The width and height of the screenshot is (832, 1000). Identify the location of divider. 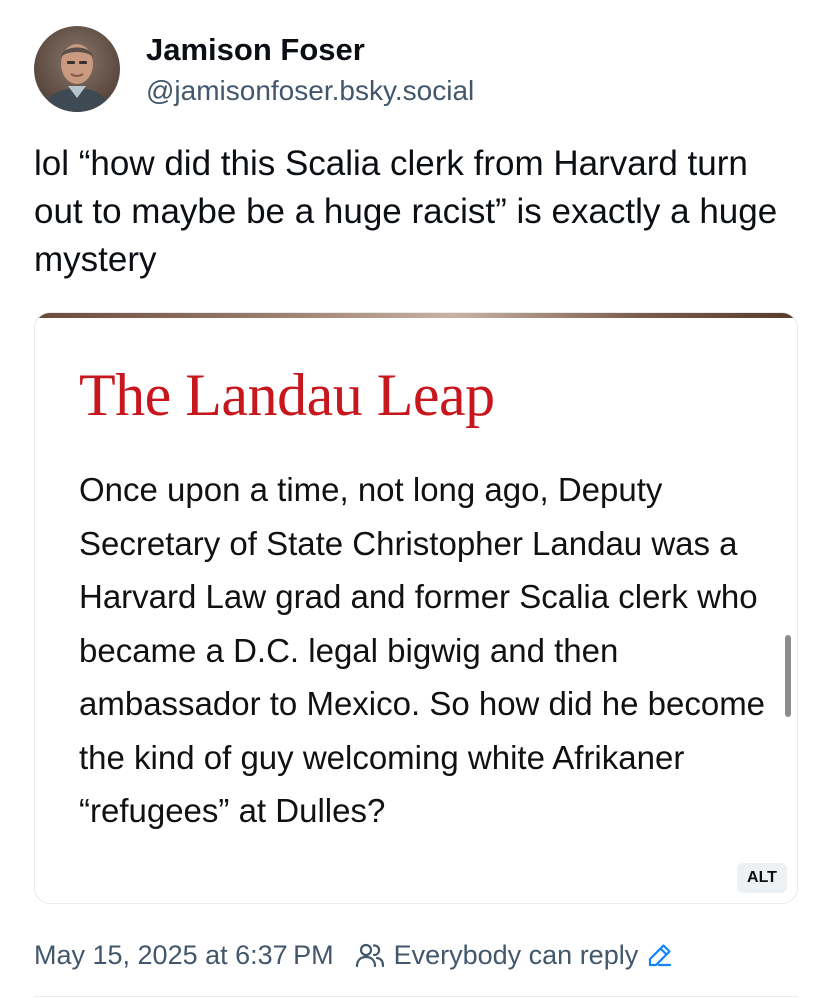
(416, 996).